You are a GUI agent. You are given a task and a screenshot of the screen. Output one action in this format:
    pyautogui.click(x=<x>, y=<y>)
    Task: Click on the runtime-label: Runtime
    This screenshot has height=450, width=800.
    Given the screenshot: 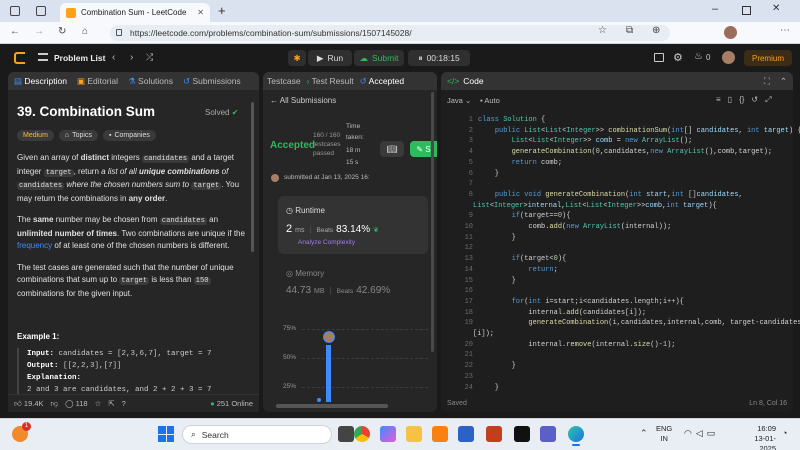 What is the action you would take?
    pyautogui.click(x=310, y=210)
    